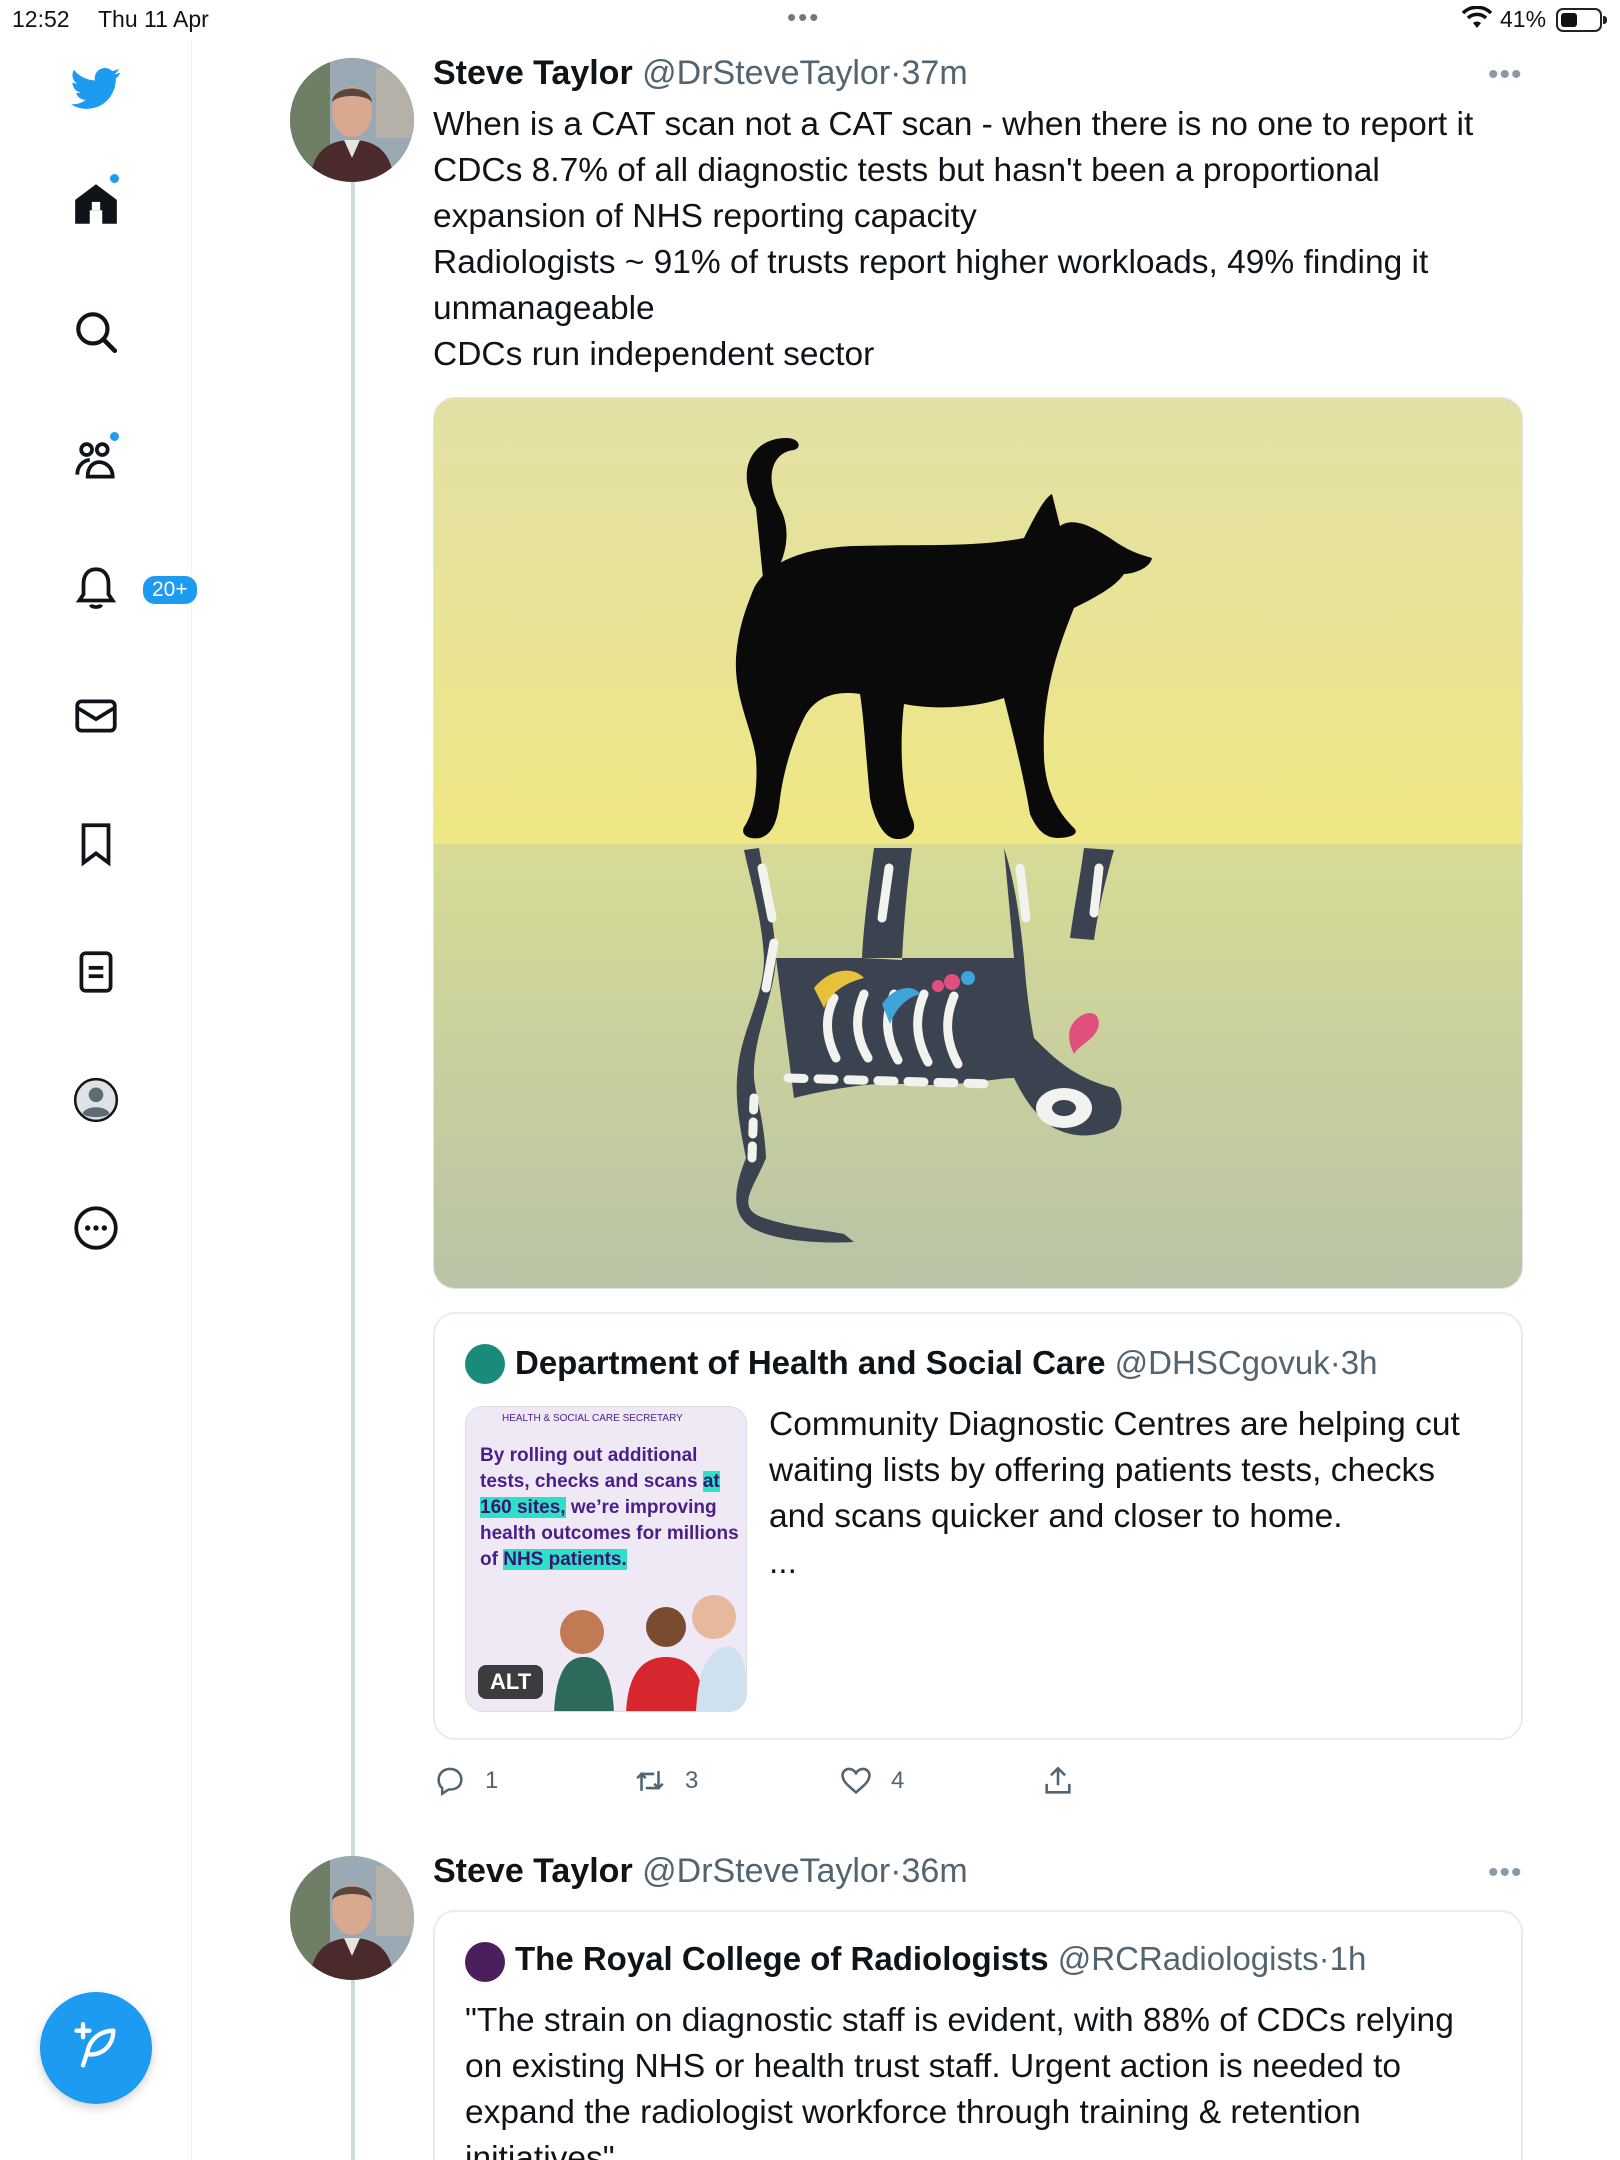  What do you see at coordinates (540, 2150) in the screenshot?
I see `quoted-line: initiatives"` at bounding box center [540, 2150].